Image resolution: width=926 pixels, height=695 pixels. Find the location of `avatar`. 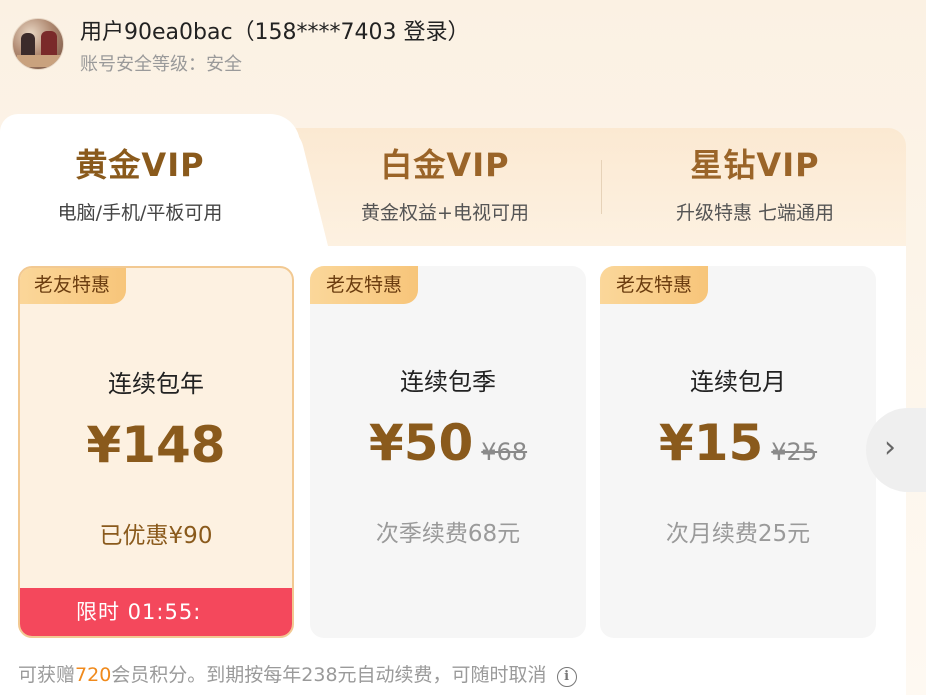

avatar is located at coordinates (38, 44).